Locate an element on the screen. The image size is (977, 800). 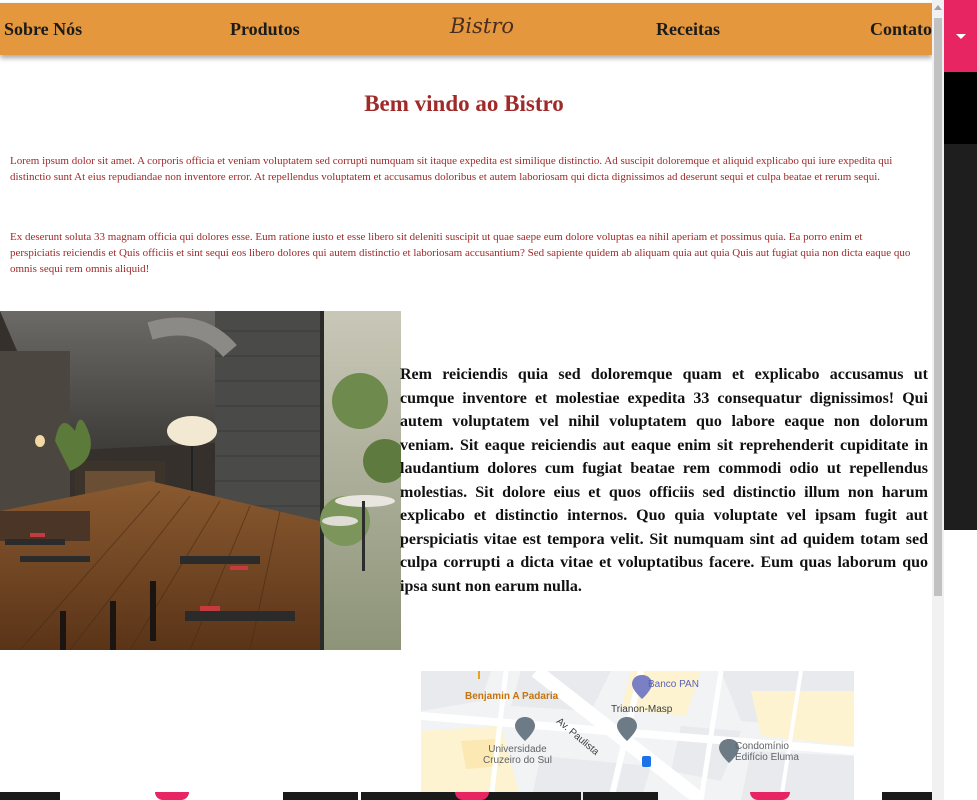
nav-logo: Bistro is located at coordinates (482, 26).